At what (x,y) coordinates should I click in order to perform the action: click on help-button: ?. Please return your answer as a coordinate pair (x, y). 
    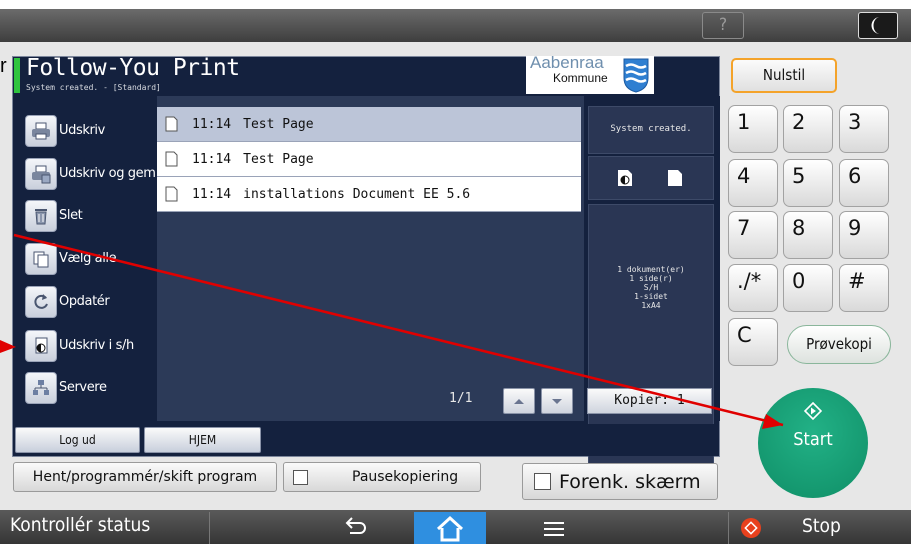
    Looking at the image, I should click on (723, 25).